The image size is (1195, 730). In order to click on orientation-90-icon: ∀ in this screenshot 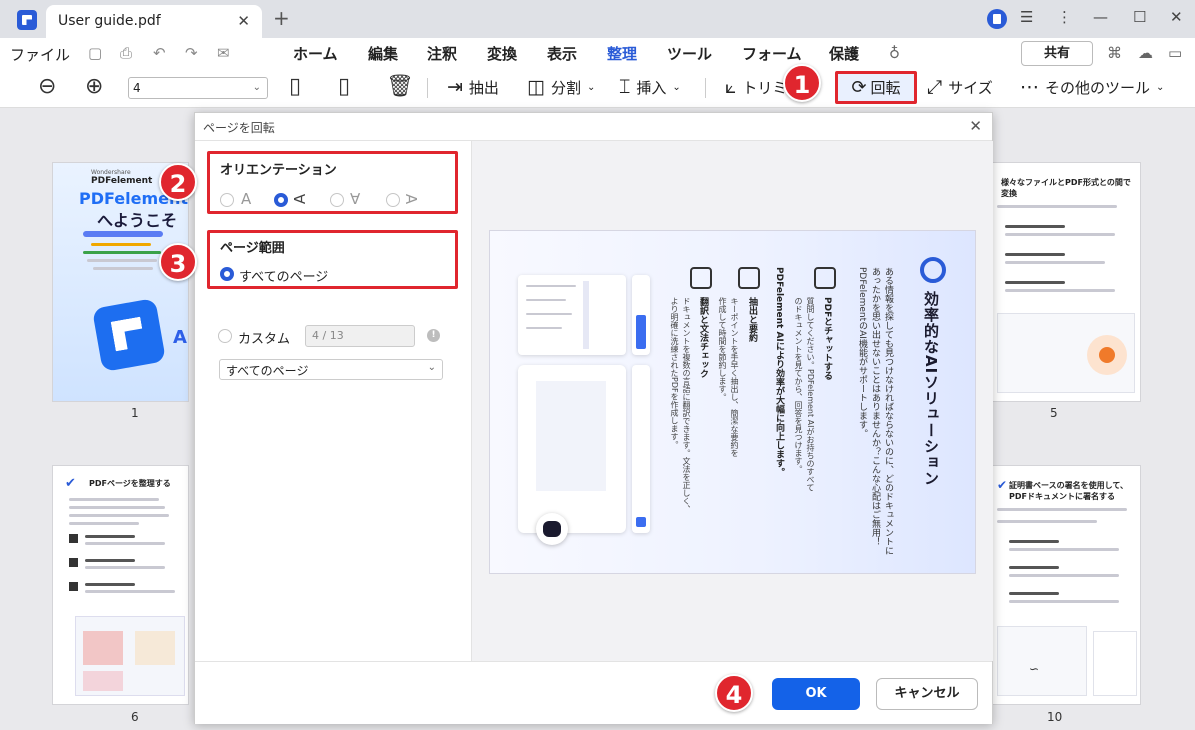, I will do `click(299, 199)`.